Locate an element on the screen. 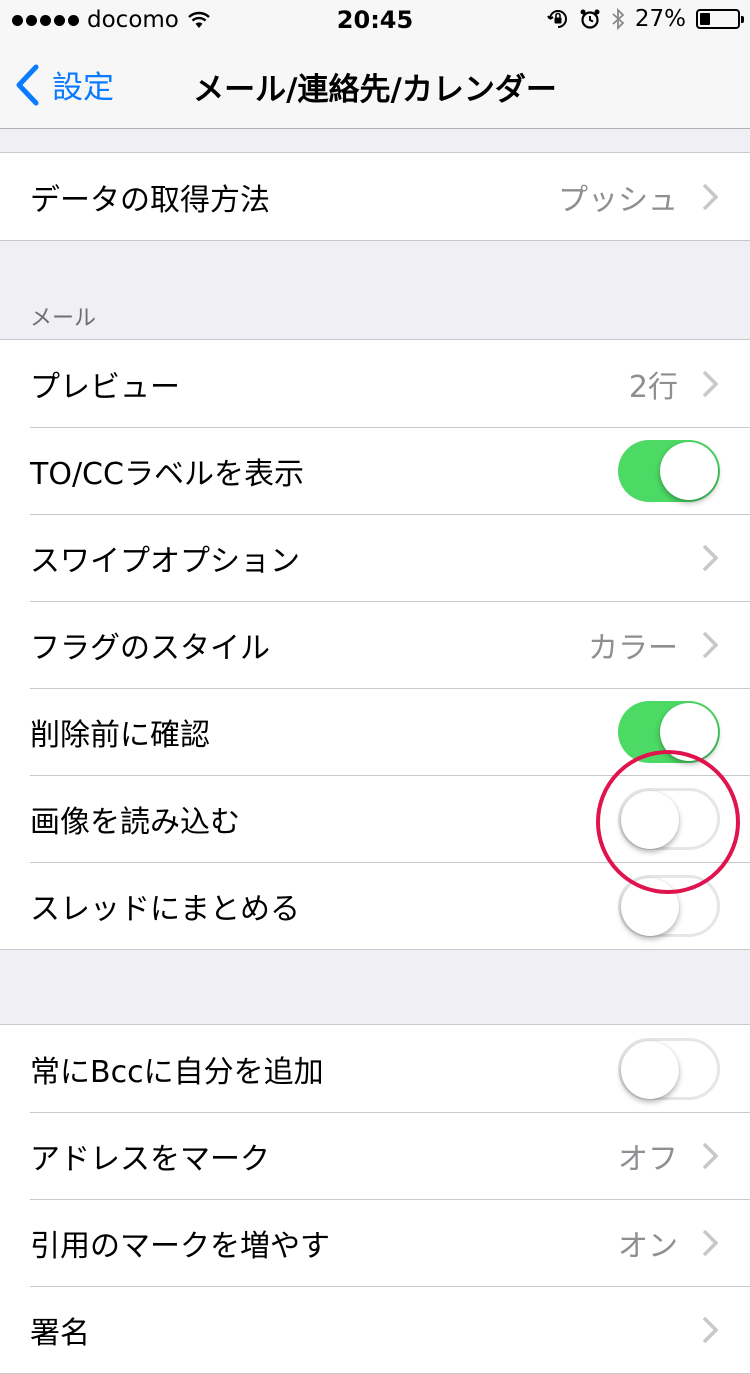 The height and width of the screenshot is (1374, 750). row-label: 常にBccに自分を追加 is located at coordinates (177, 1072).